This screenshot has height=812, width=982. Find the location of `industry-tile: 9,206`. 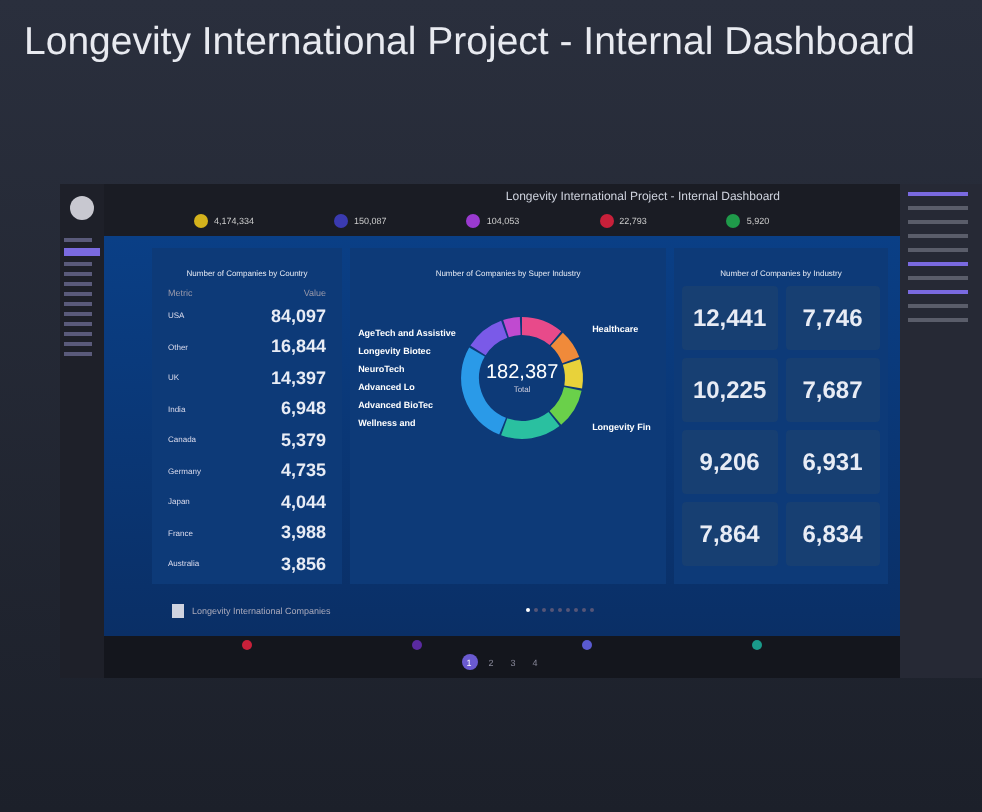

industry-tile: 9,206 is located at coordinates (730, 462).